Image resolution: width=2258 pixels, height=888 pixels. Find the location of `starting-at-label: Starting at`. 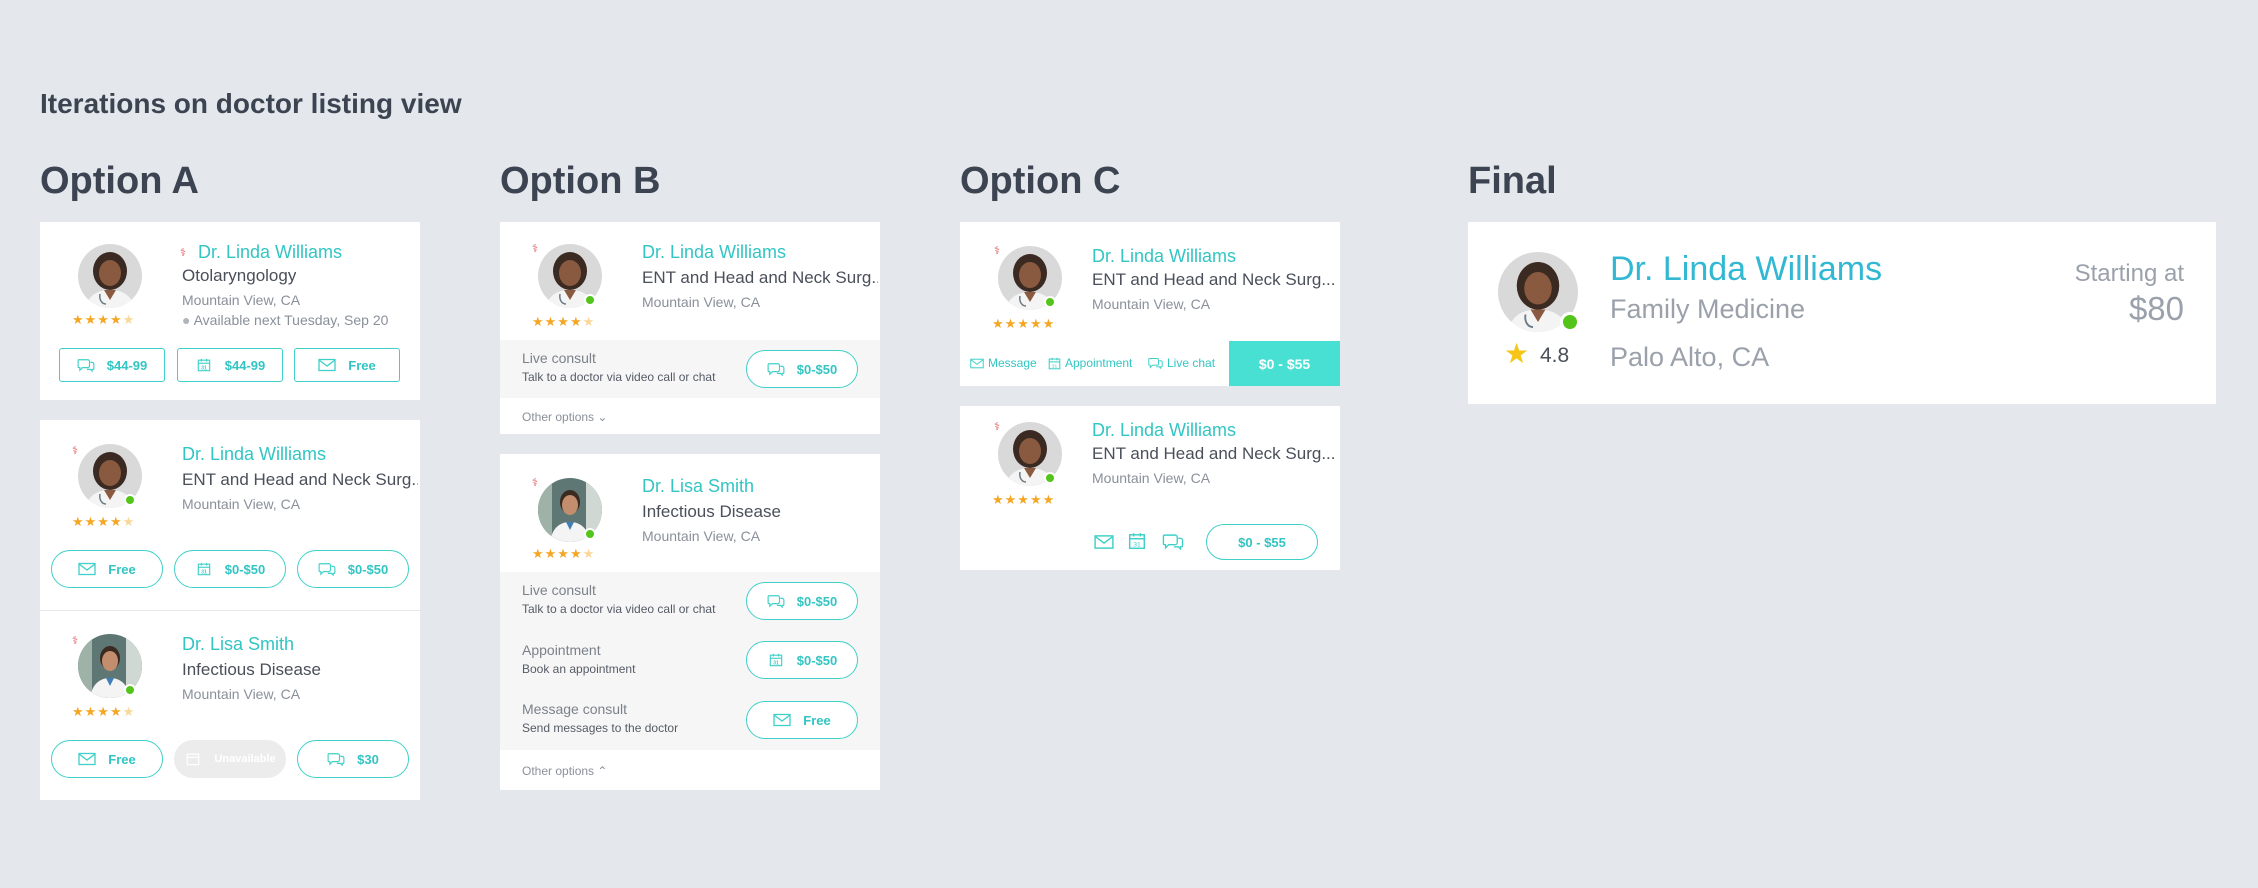

starting-at-label: Starting at is located at coordinates (2129, 273).